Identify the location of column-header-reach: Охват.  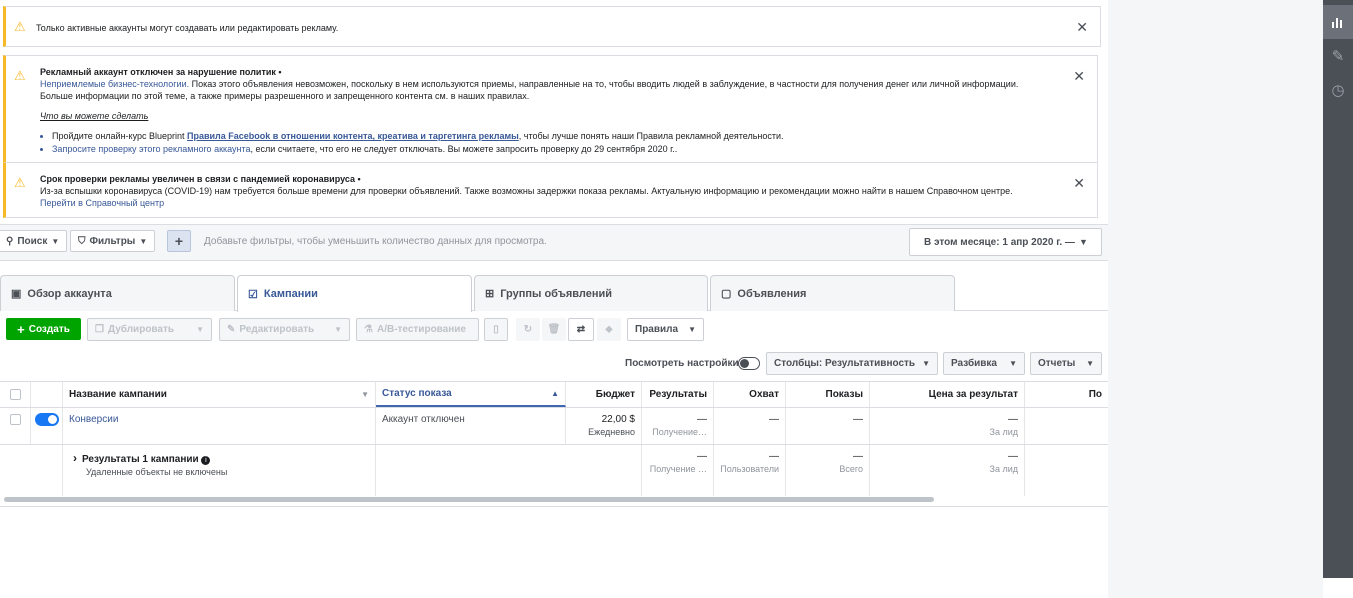
(750, 394).